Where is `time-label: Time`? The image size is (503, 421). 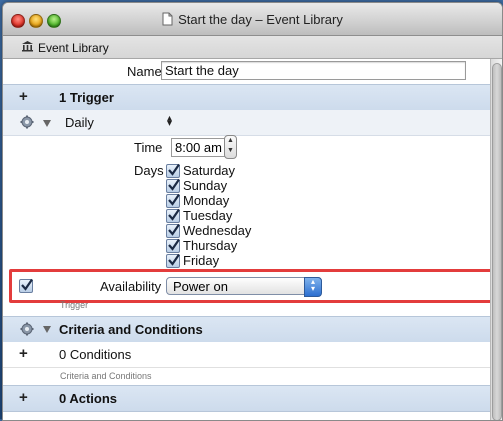 time-label: Time is located at coordinates (148, 147).